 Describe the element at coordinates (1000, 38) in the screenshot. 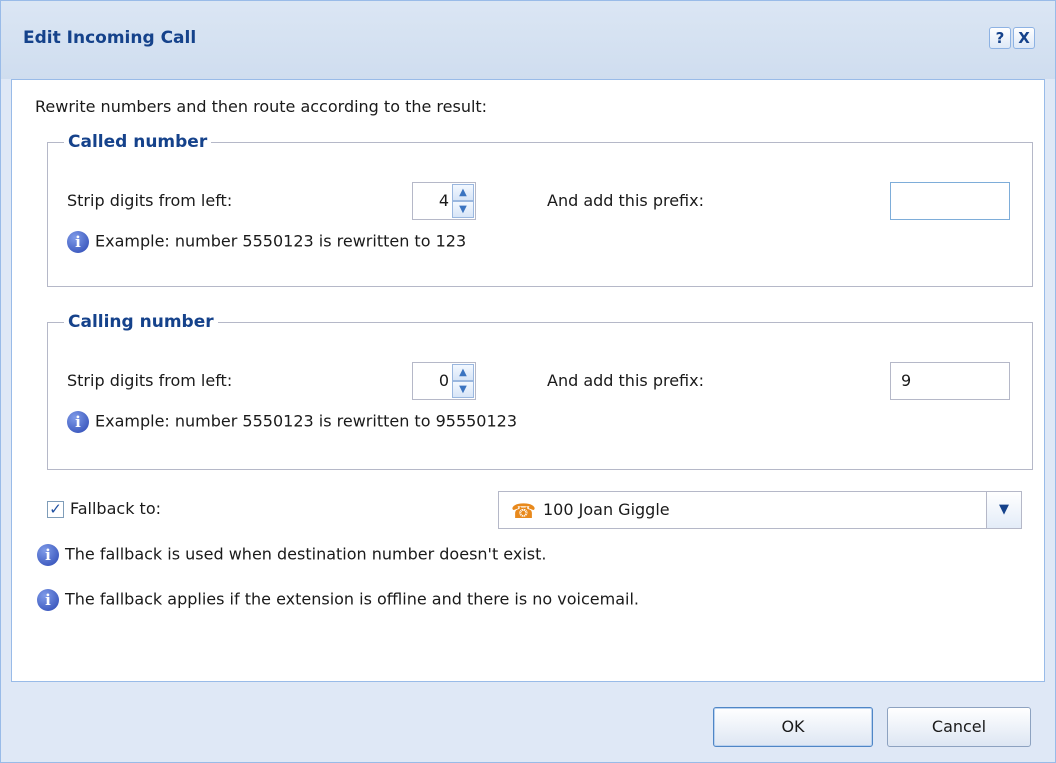

I see `help-icon: ?` at that location.